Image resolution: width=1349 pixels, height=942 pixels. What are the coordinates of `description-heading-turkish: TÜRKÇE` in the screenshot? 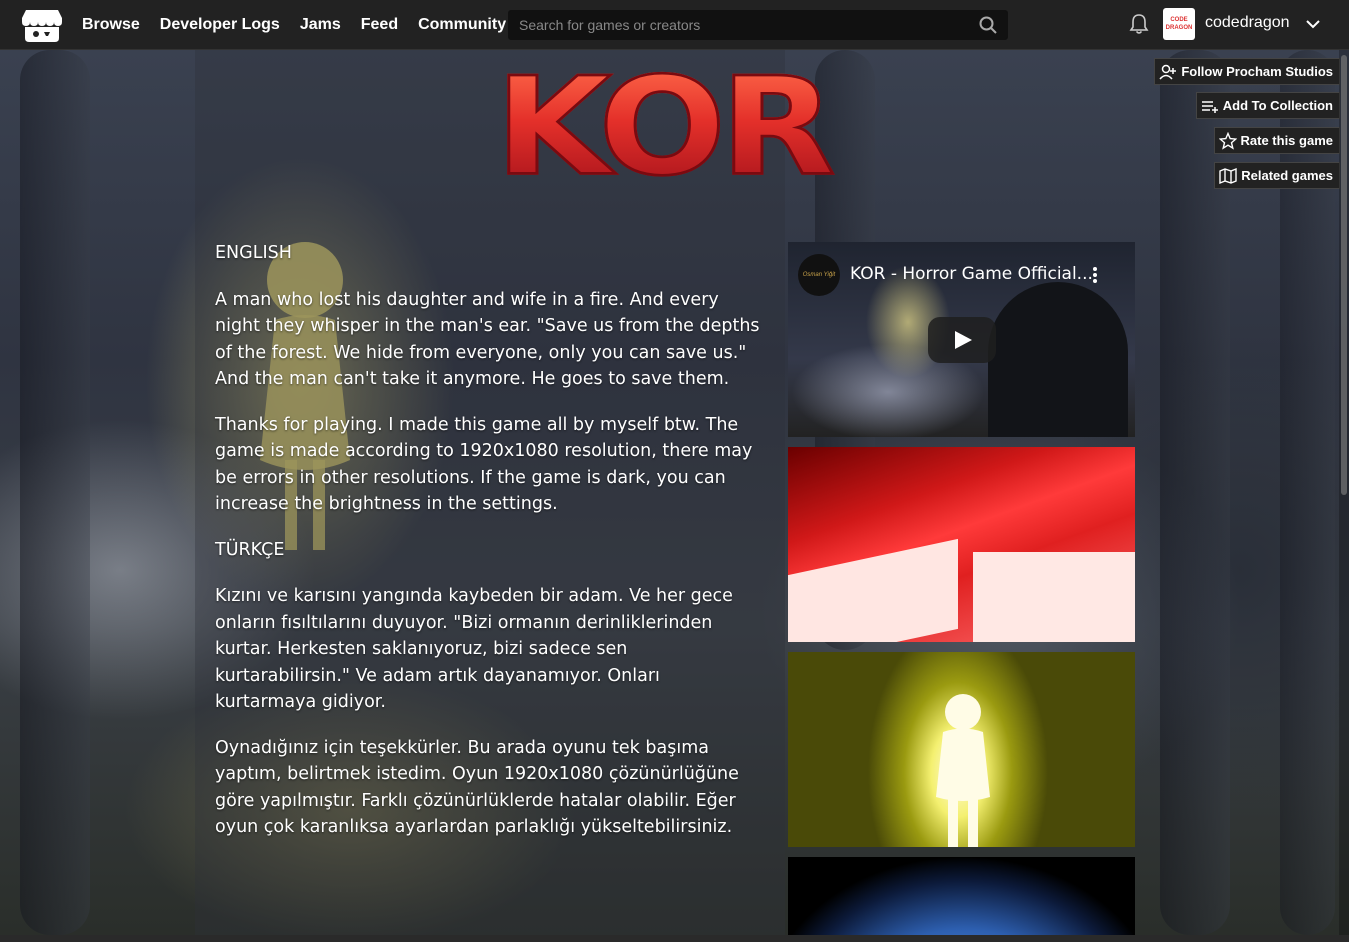 It's located at (250, 549).